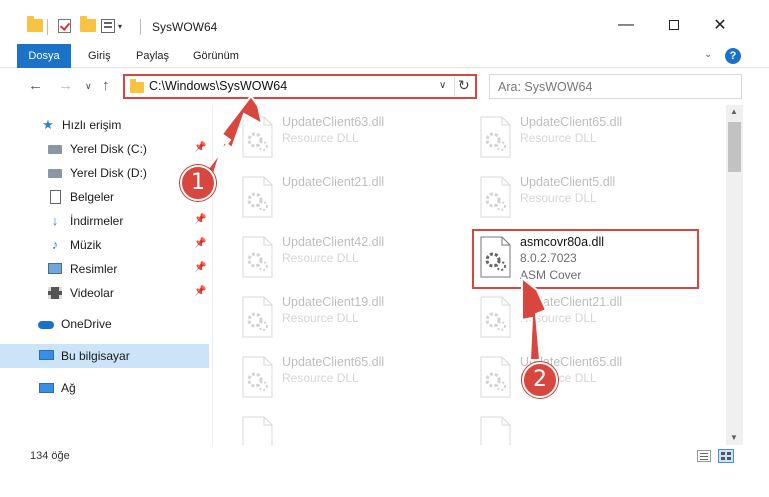 This screenshot has height=497, width=769. Describe the element at coordinates (55, 220) in the screenshot. I see `download-icon: ↓` at that location.